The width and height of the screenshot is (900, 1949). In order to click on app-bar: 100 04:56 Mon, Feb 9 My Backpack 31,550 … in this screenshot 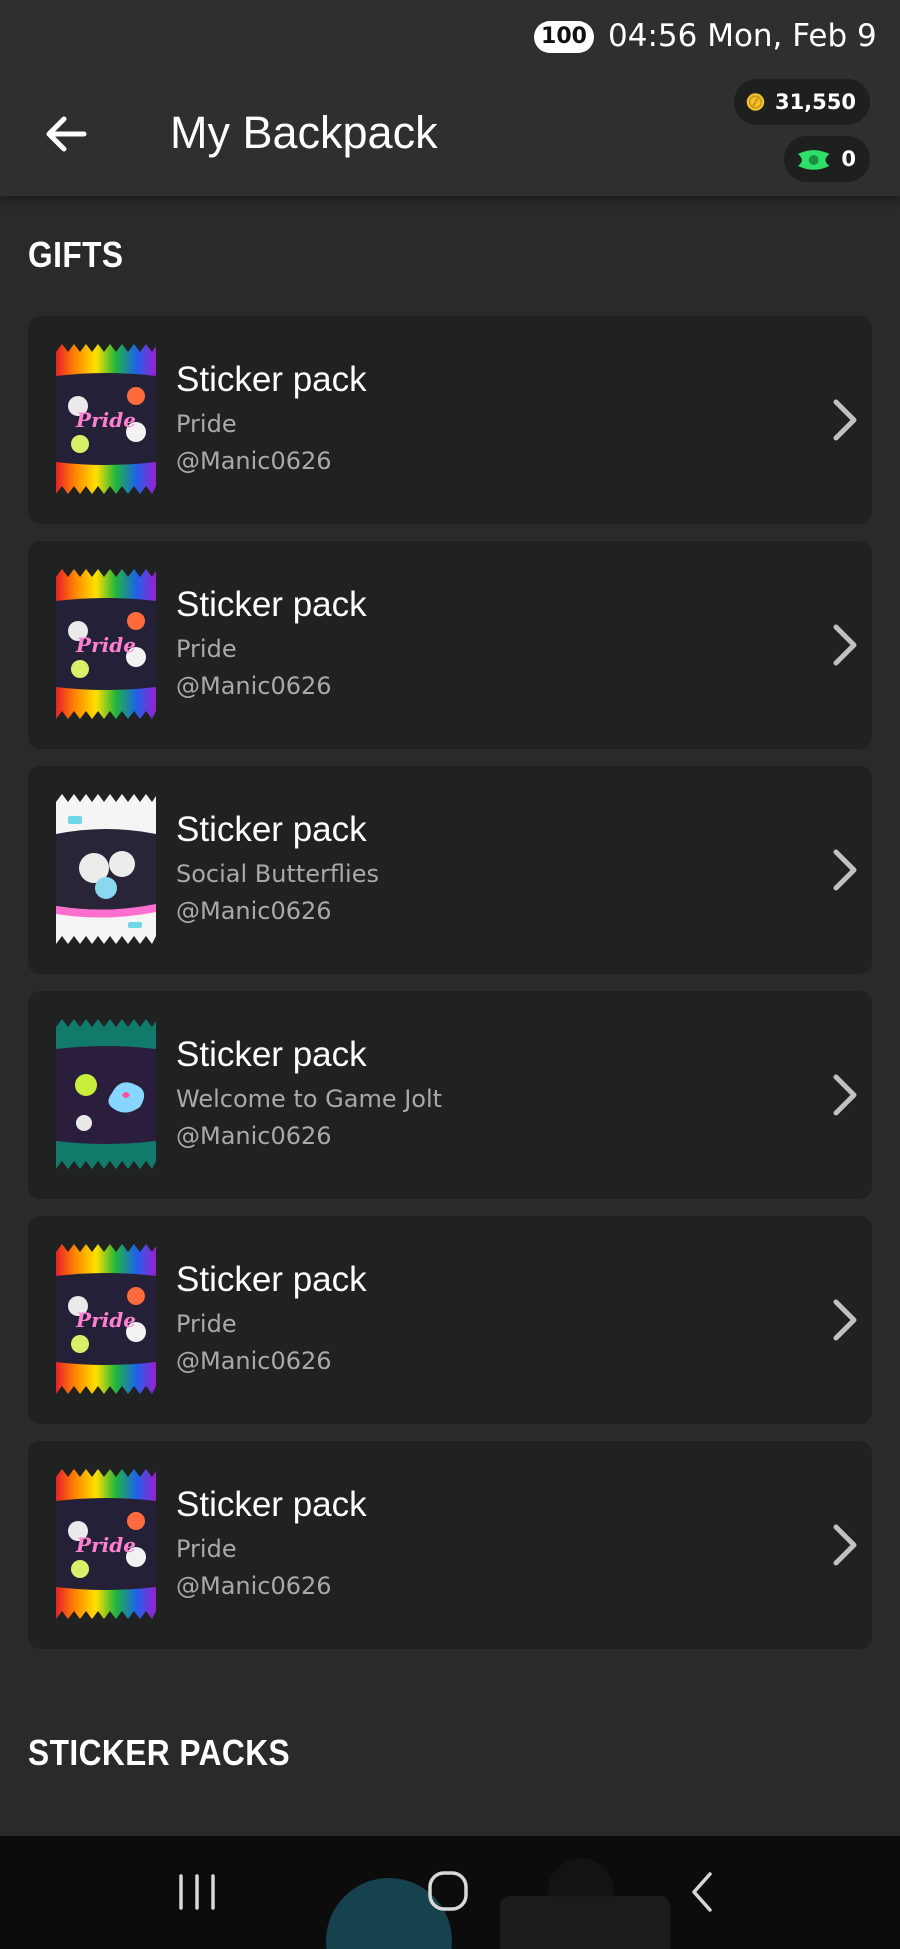, I will do `click(450, 98)`.